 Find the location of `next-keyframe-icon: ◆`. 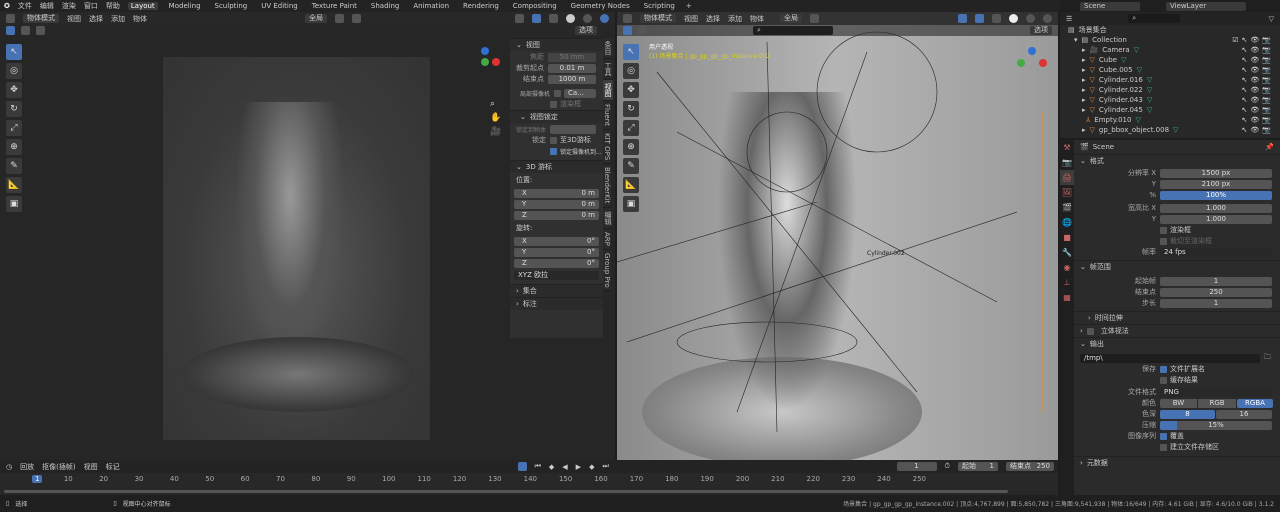

next-keyframe-icon: ◆ is located at coordinates (591, 467).